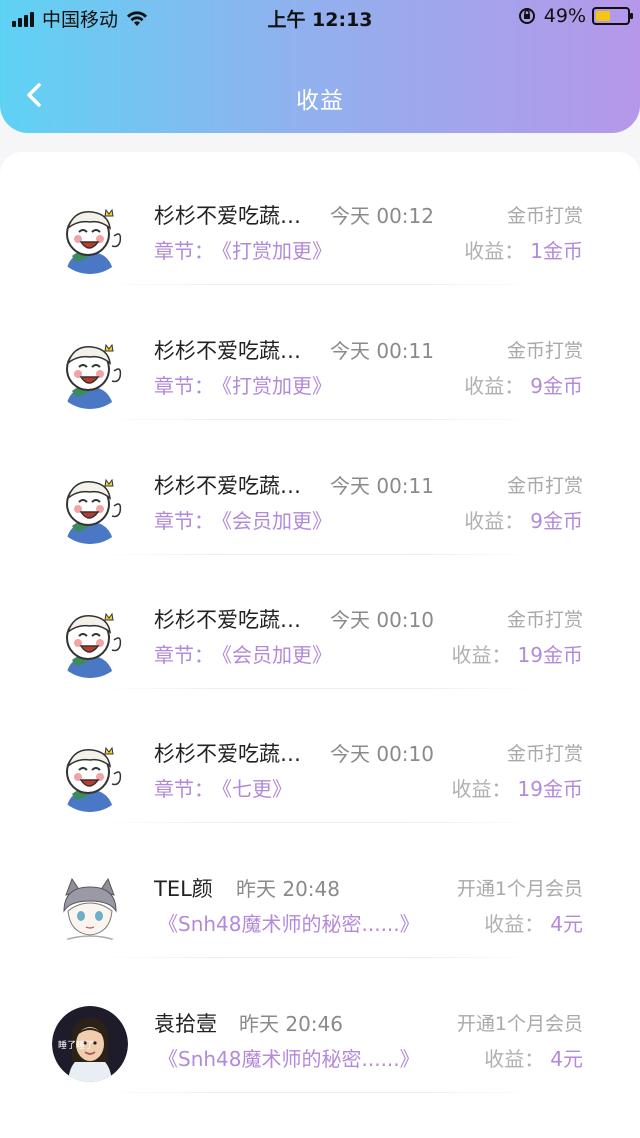 Image resolution: width=640 pixels, height=1138 pixels. What do you see at coordinates (257, 789) in the screenshot?
I see `chapter-title: 《七更》` at bounding box center [257, 789].